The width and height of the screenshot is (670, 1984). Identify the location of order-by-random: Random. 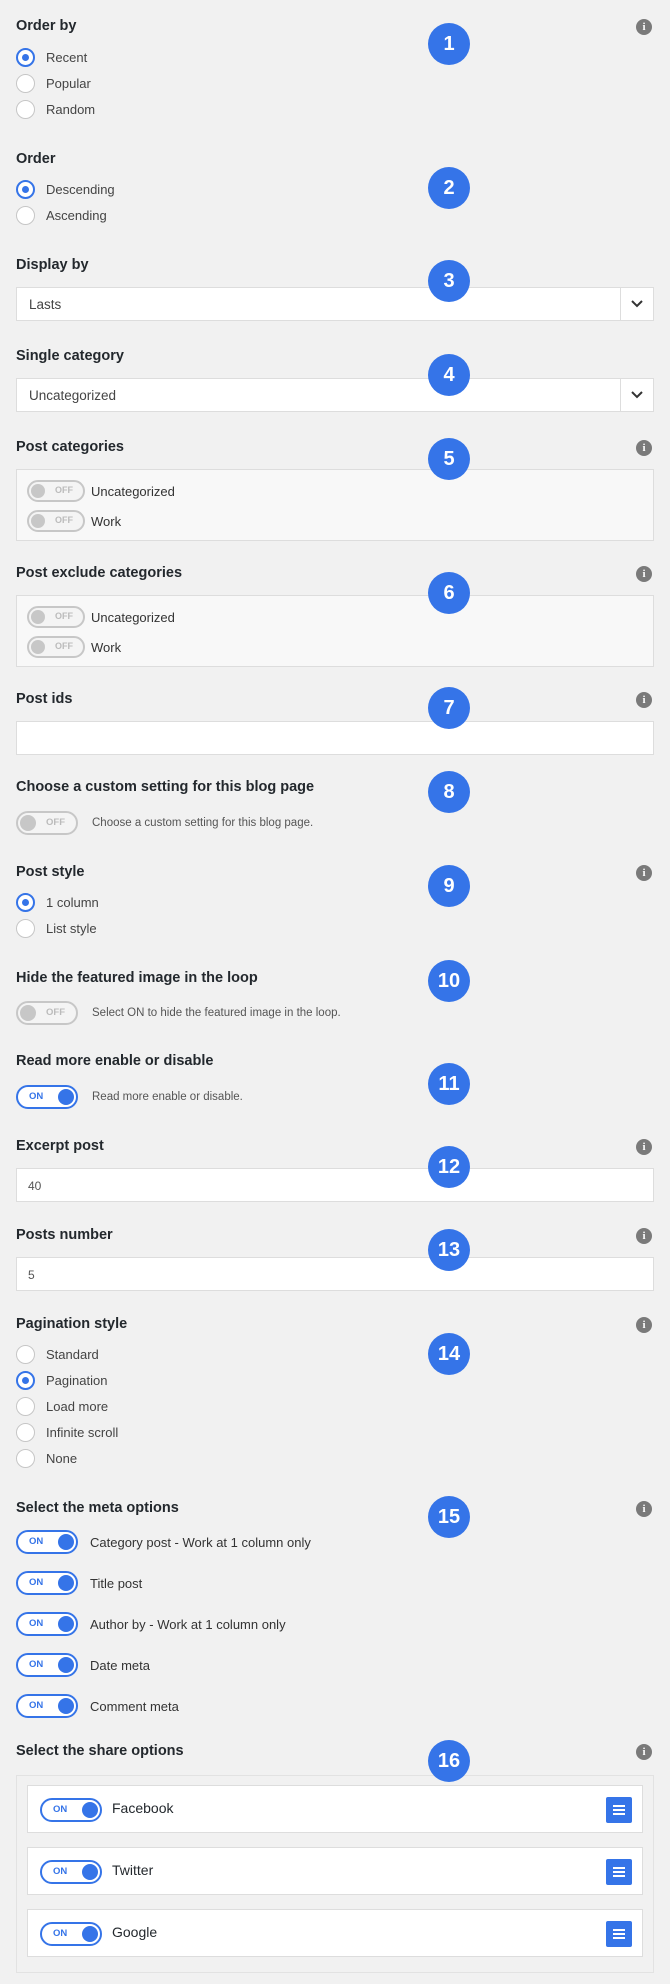
(55, 109).